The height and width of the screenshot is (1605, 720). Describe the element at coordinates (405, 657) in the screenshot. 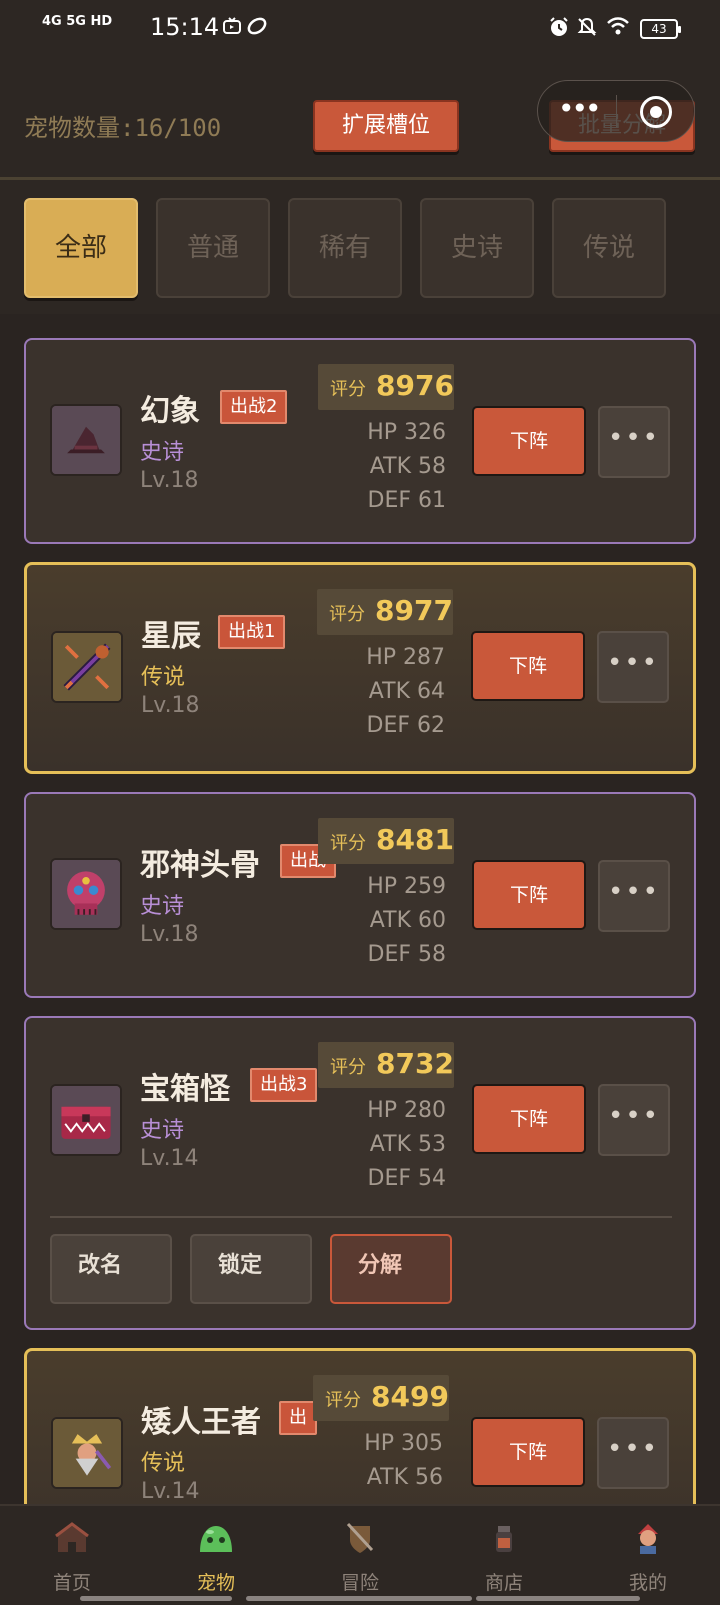

I see `hp-stat: HP 287` at that location.